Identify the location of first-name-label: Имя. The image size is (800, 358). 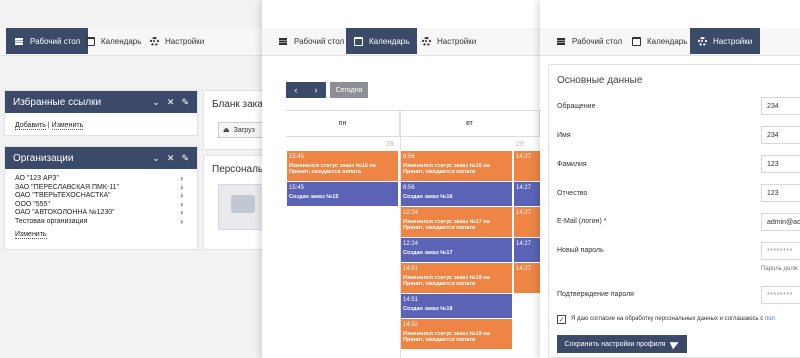
(564, 135).